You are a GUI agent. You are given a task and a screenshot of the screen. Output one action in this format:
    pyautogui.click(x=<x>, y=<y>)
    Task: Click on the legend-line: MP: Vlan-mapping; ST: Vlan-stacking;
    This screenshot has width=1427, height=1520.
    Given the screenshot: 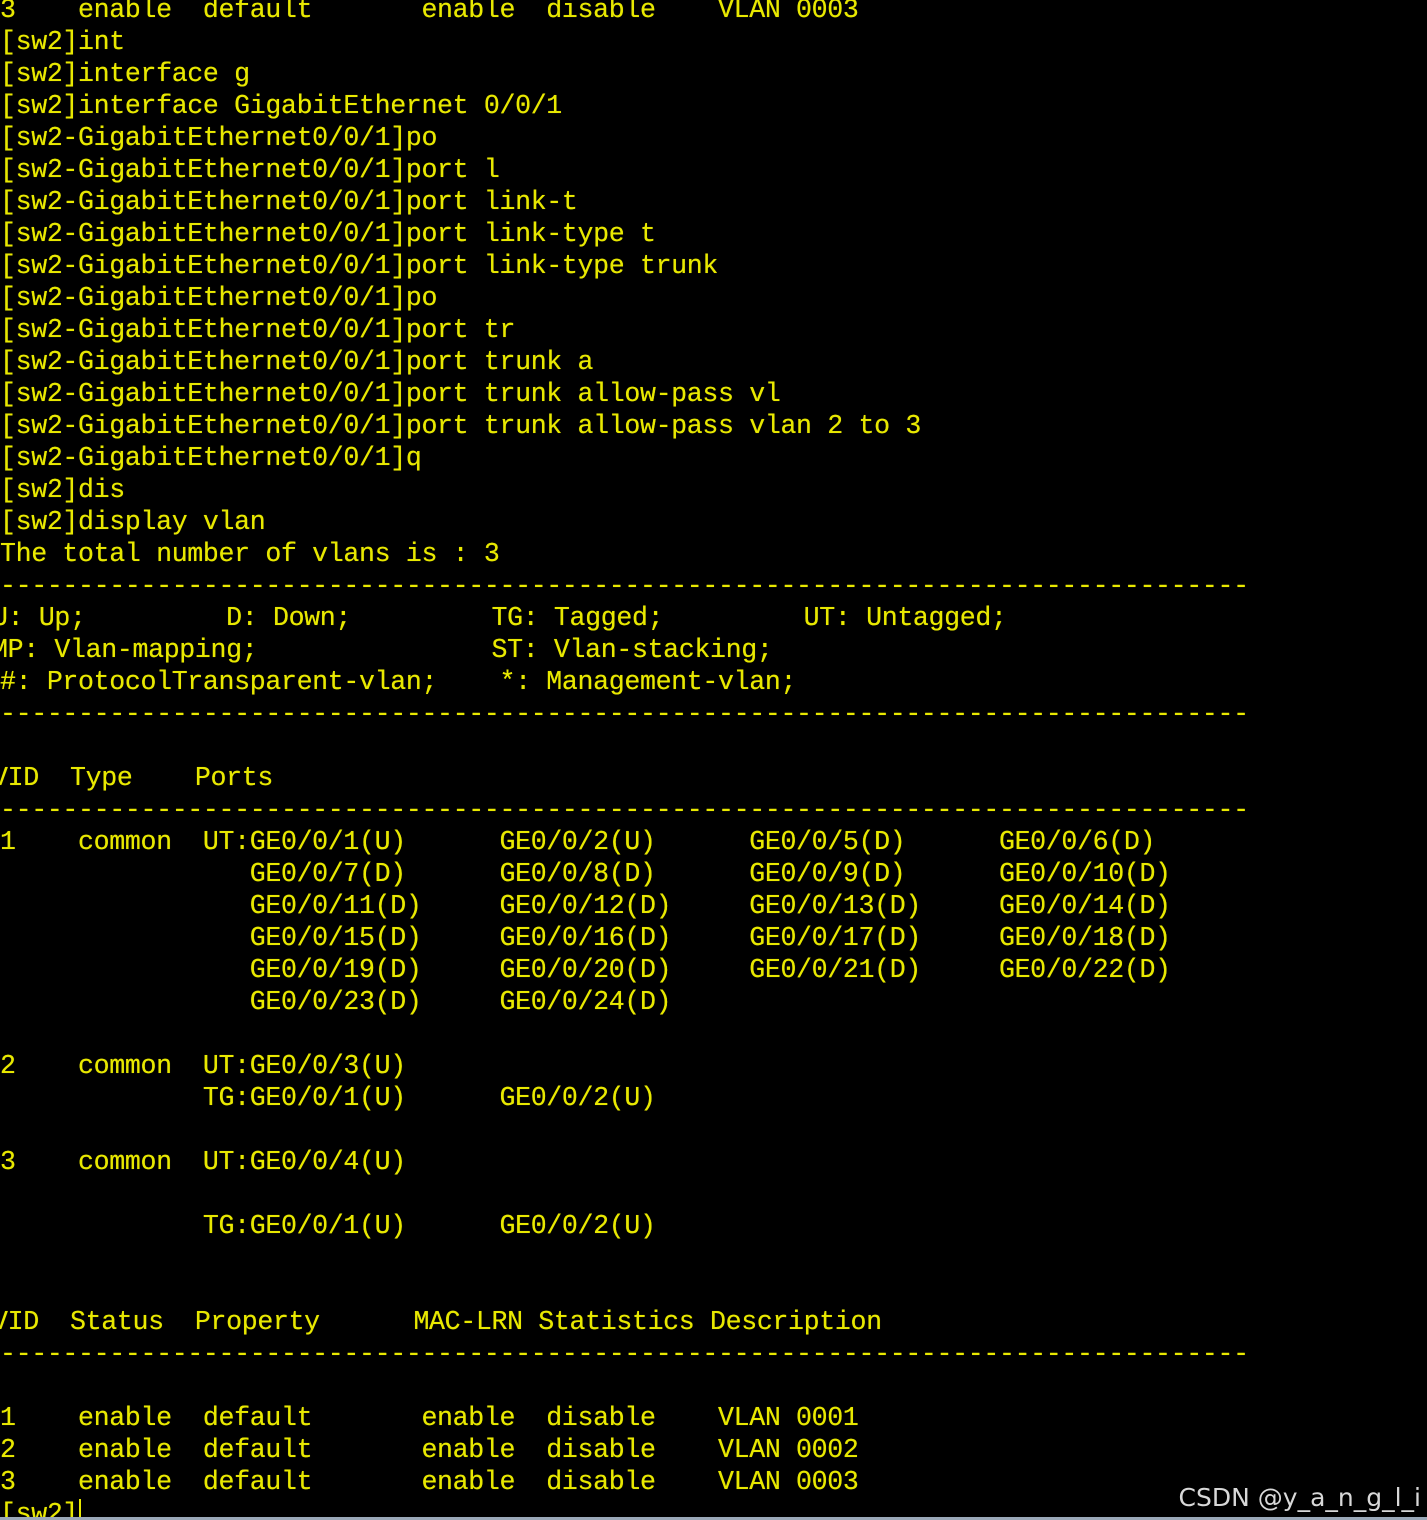 What is the action you would take?
    pyautogui.click(x=386, y=650)
    